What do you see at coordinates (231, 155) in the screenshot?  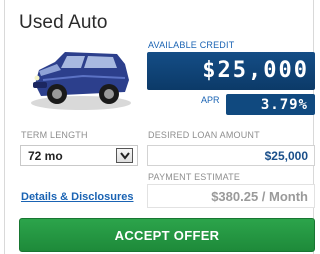 I see `desired-loan-amount-input: $25,000` at bounding box center [231, 155].